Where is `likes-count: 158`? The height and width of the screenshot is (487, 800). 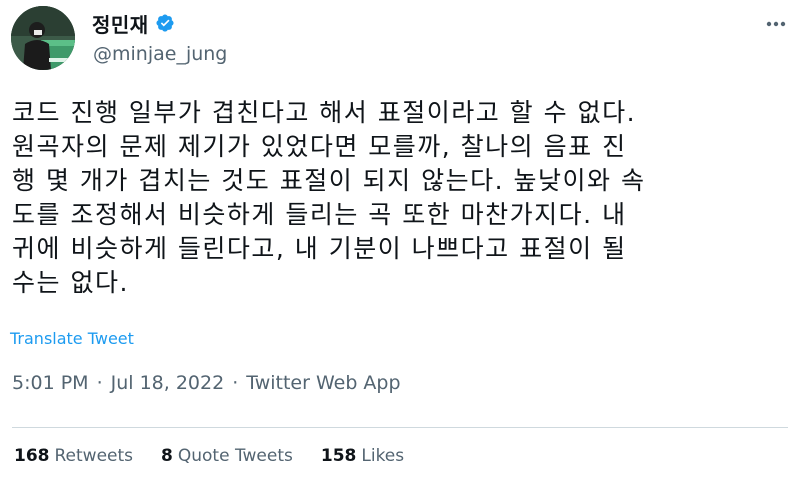
likes-count: 158 is located at coordinates (338, 456).